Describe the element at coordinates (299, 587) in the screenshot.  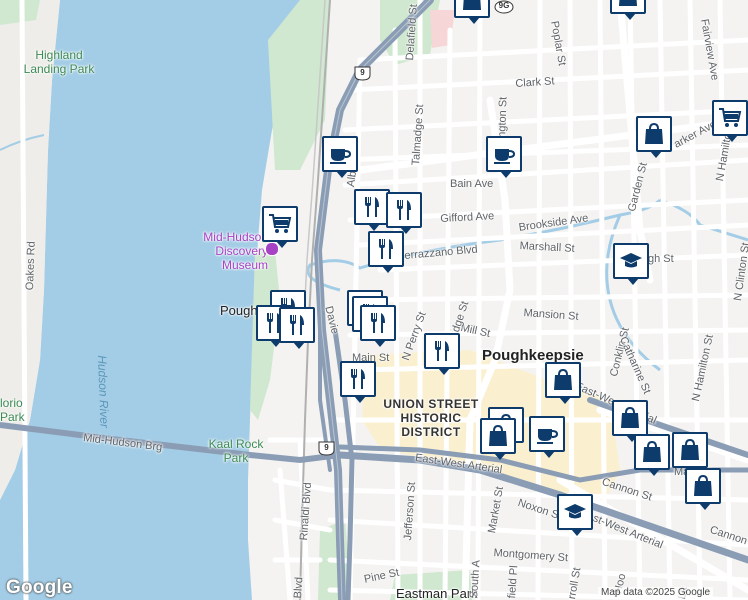
I see `blvd-label: Blvd` at that location.